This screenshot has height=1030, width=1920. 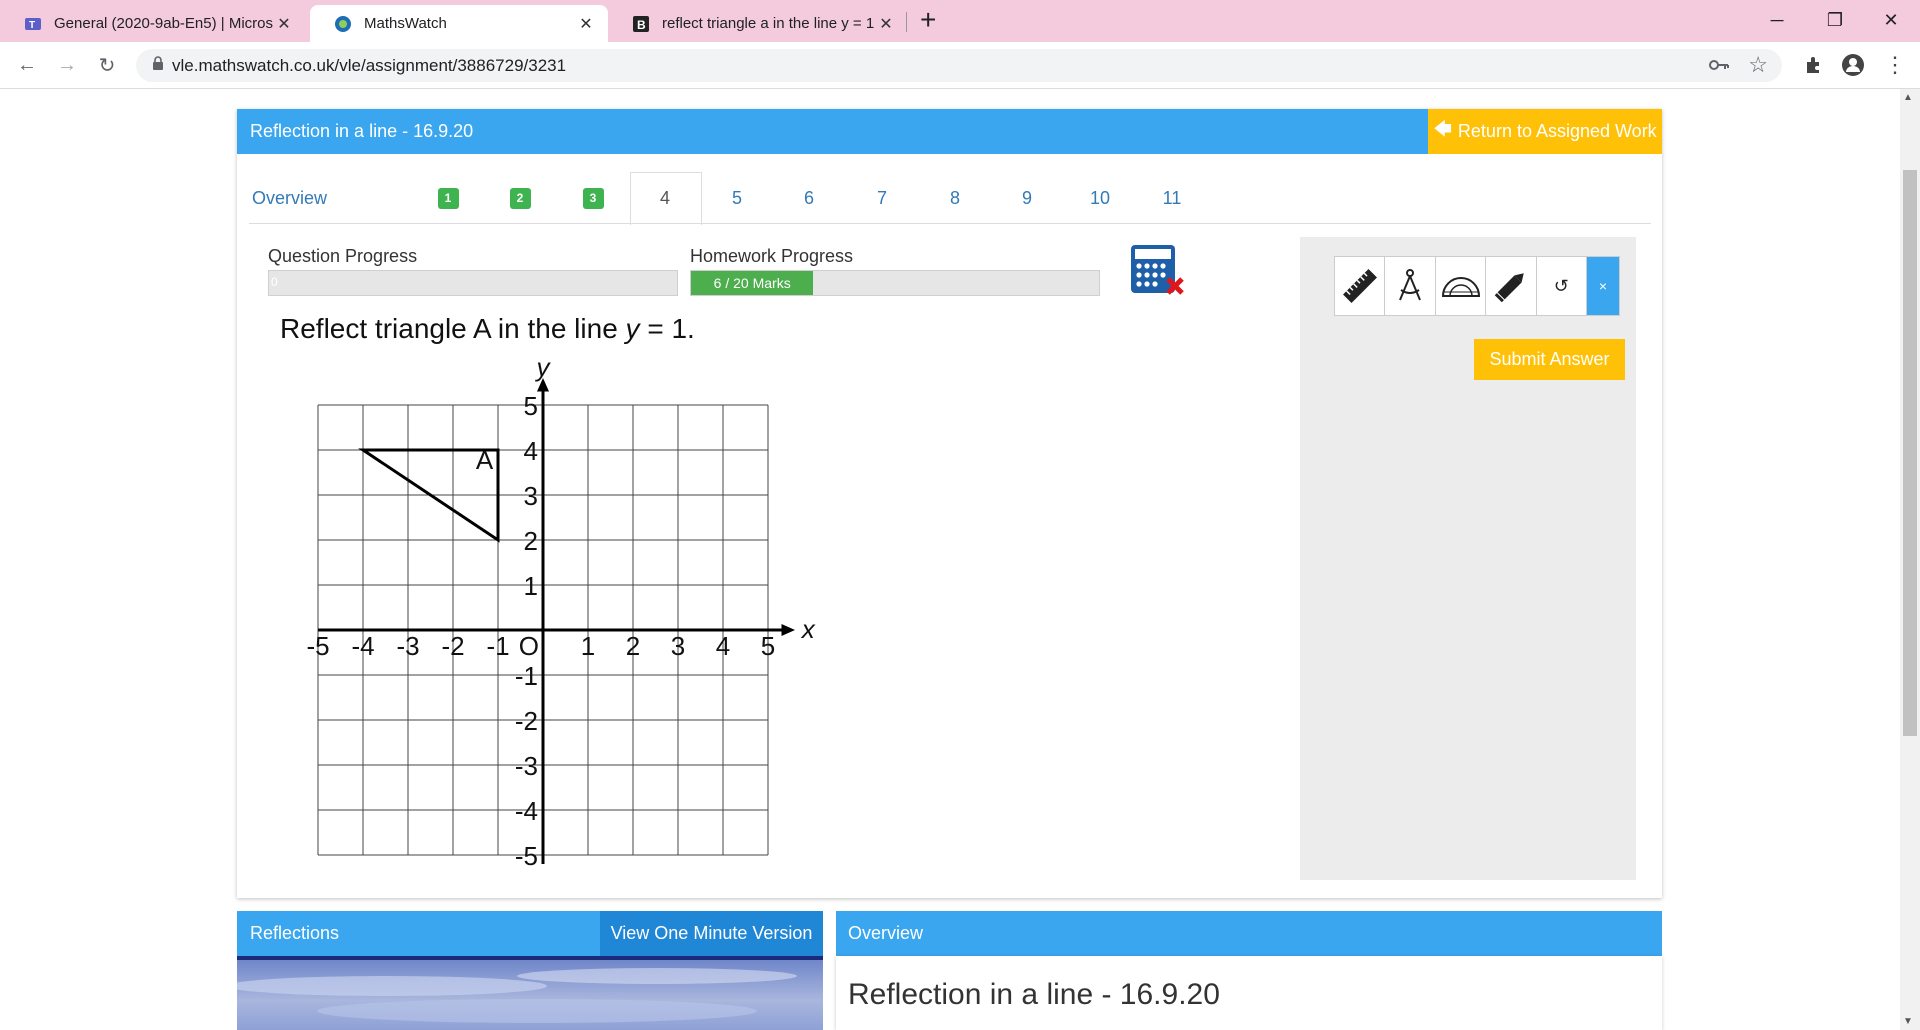 I want to click on tab-question-9: 9, so click(x=1027, y=198).